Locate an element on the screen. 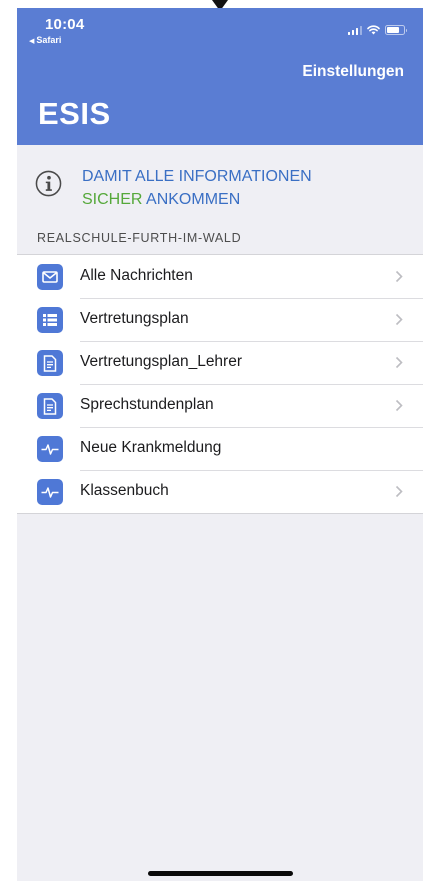  menu-item-label: Vertretungsplan_Lehrer is located at coordinates (161, 361).